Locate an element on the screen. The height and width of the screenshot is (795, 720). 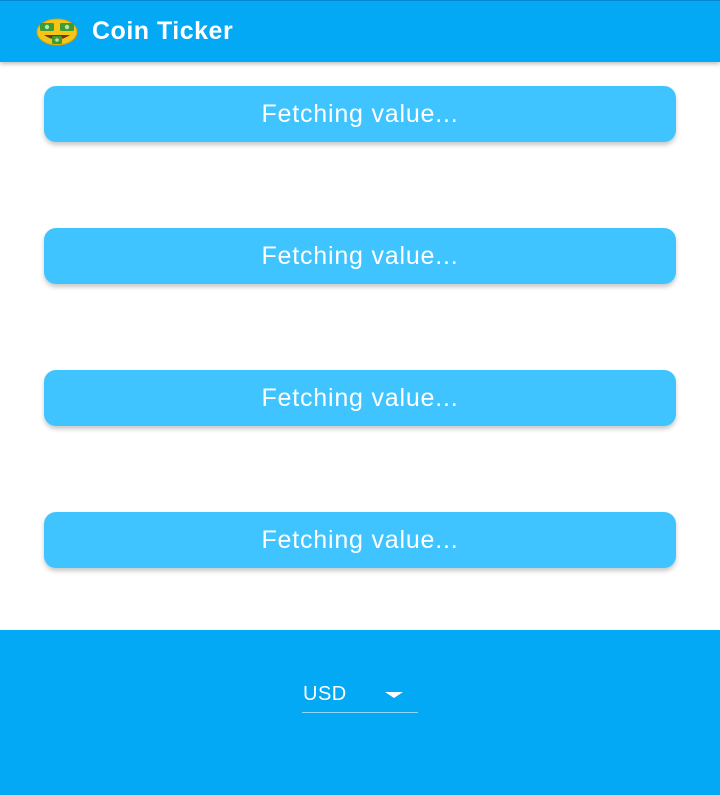
currency-selected-value: USD is located at coordinates (325, 694).